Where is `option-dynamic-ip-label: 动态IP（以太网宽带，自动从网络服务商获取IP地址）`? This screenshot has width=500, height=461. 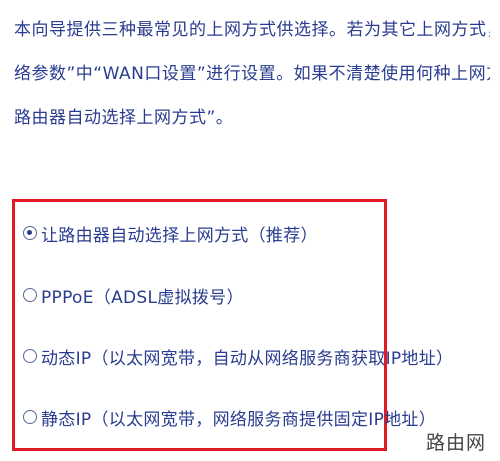
option-dynamic-ip-label: 动态IP（以太网宽带，自动从网络服务商获取IP地址） is located at coordinates (247, 358).